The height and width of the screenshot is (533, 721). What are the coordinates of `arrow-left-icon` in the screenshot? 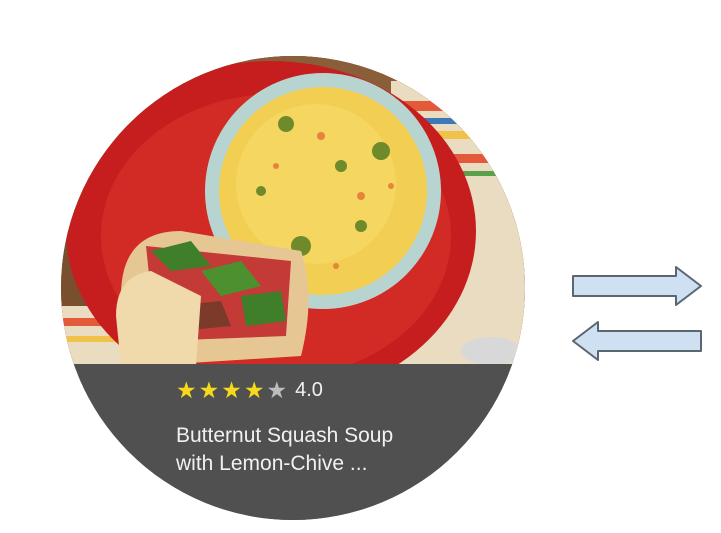 It's located at (637, 341).